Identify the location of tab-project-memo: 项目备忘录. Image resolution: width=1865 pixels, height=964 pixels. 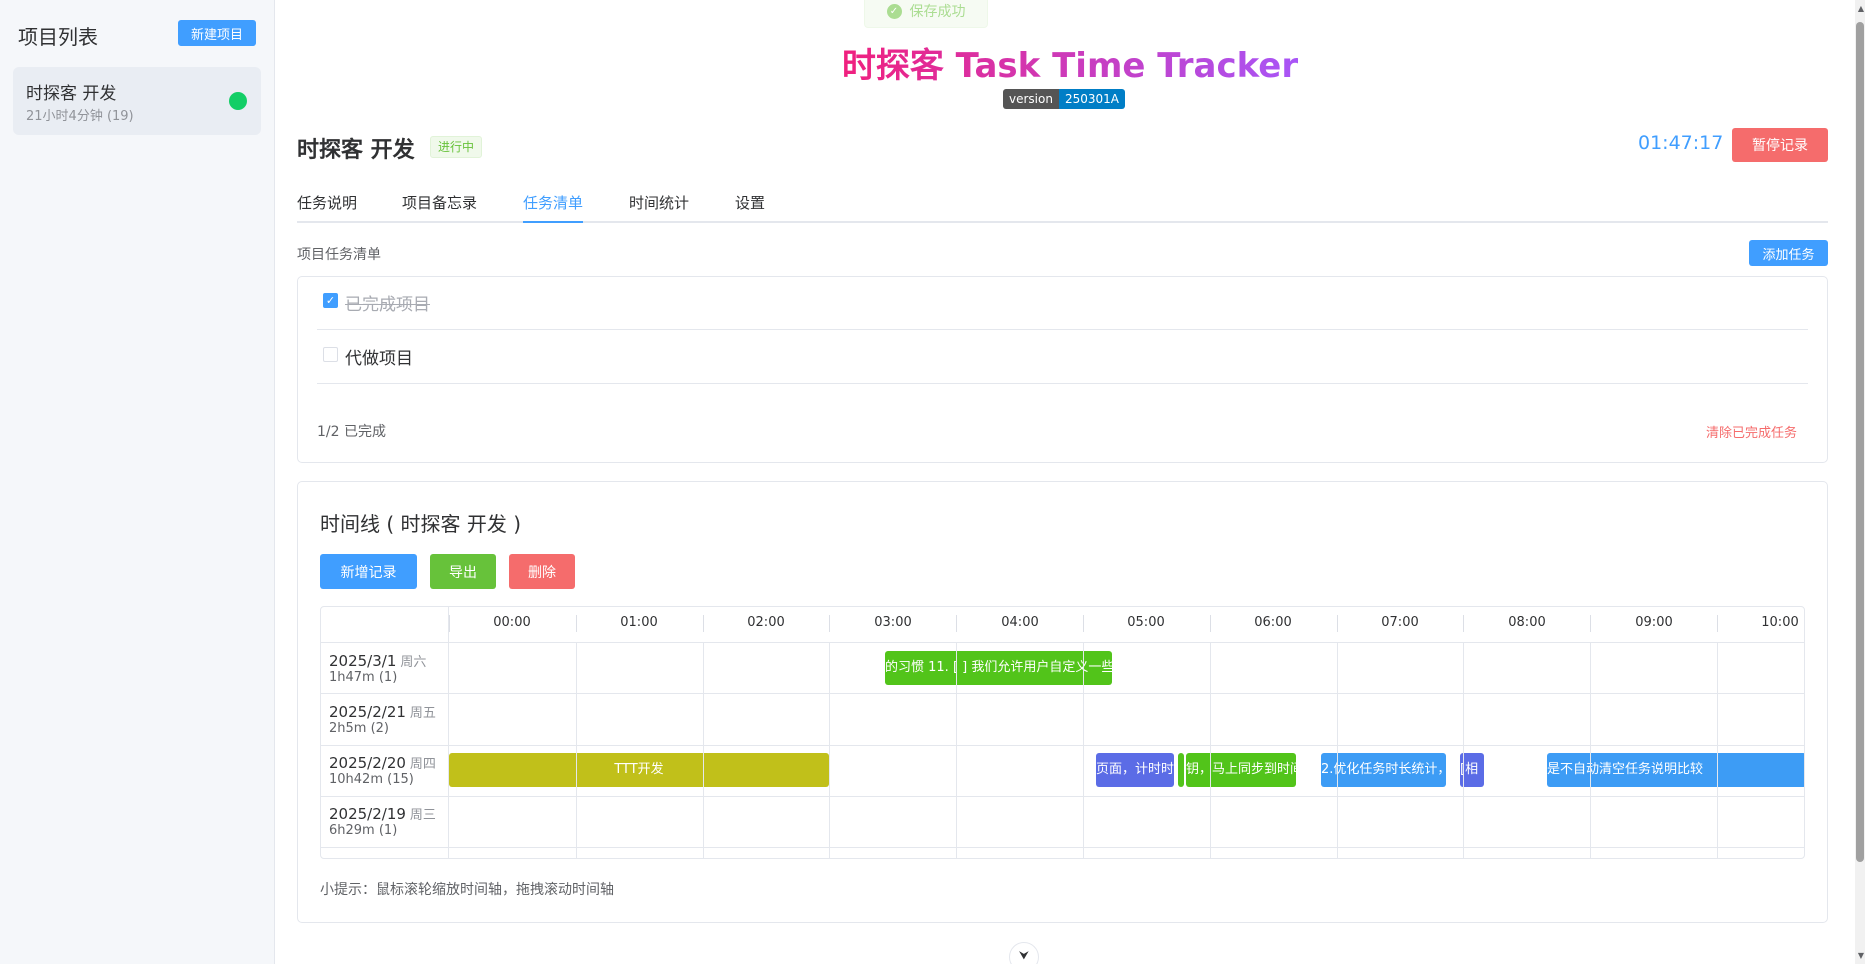
(439, 207).